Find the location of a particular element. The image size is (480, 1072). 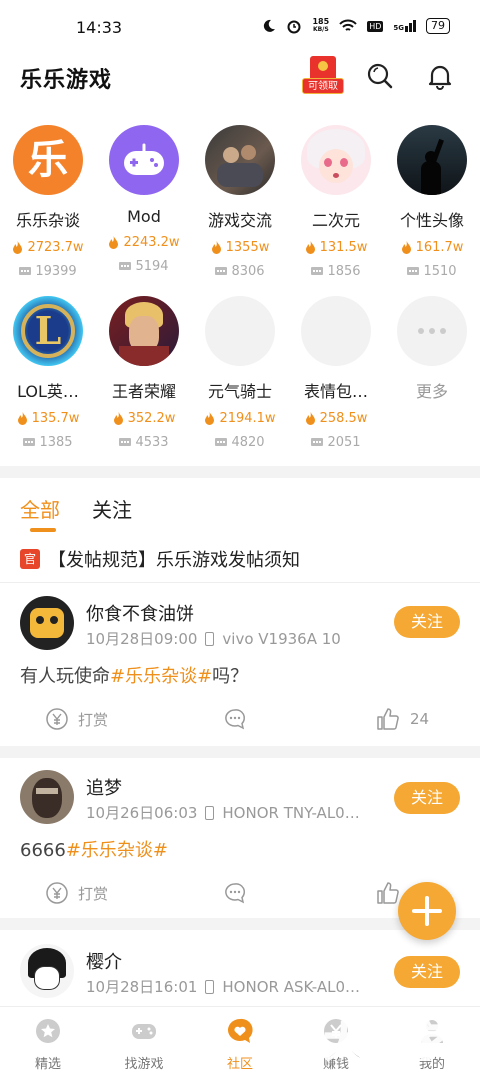

nav-find-games: 找游戏 is located at coordinates (144, 1044).